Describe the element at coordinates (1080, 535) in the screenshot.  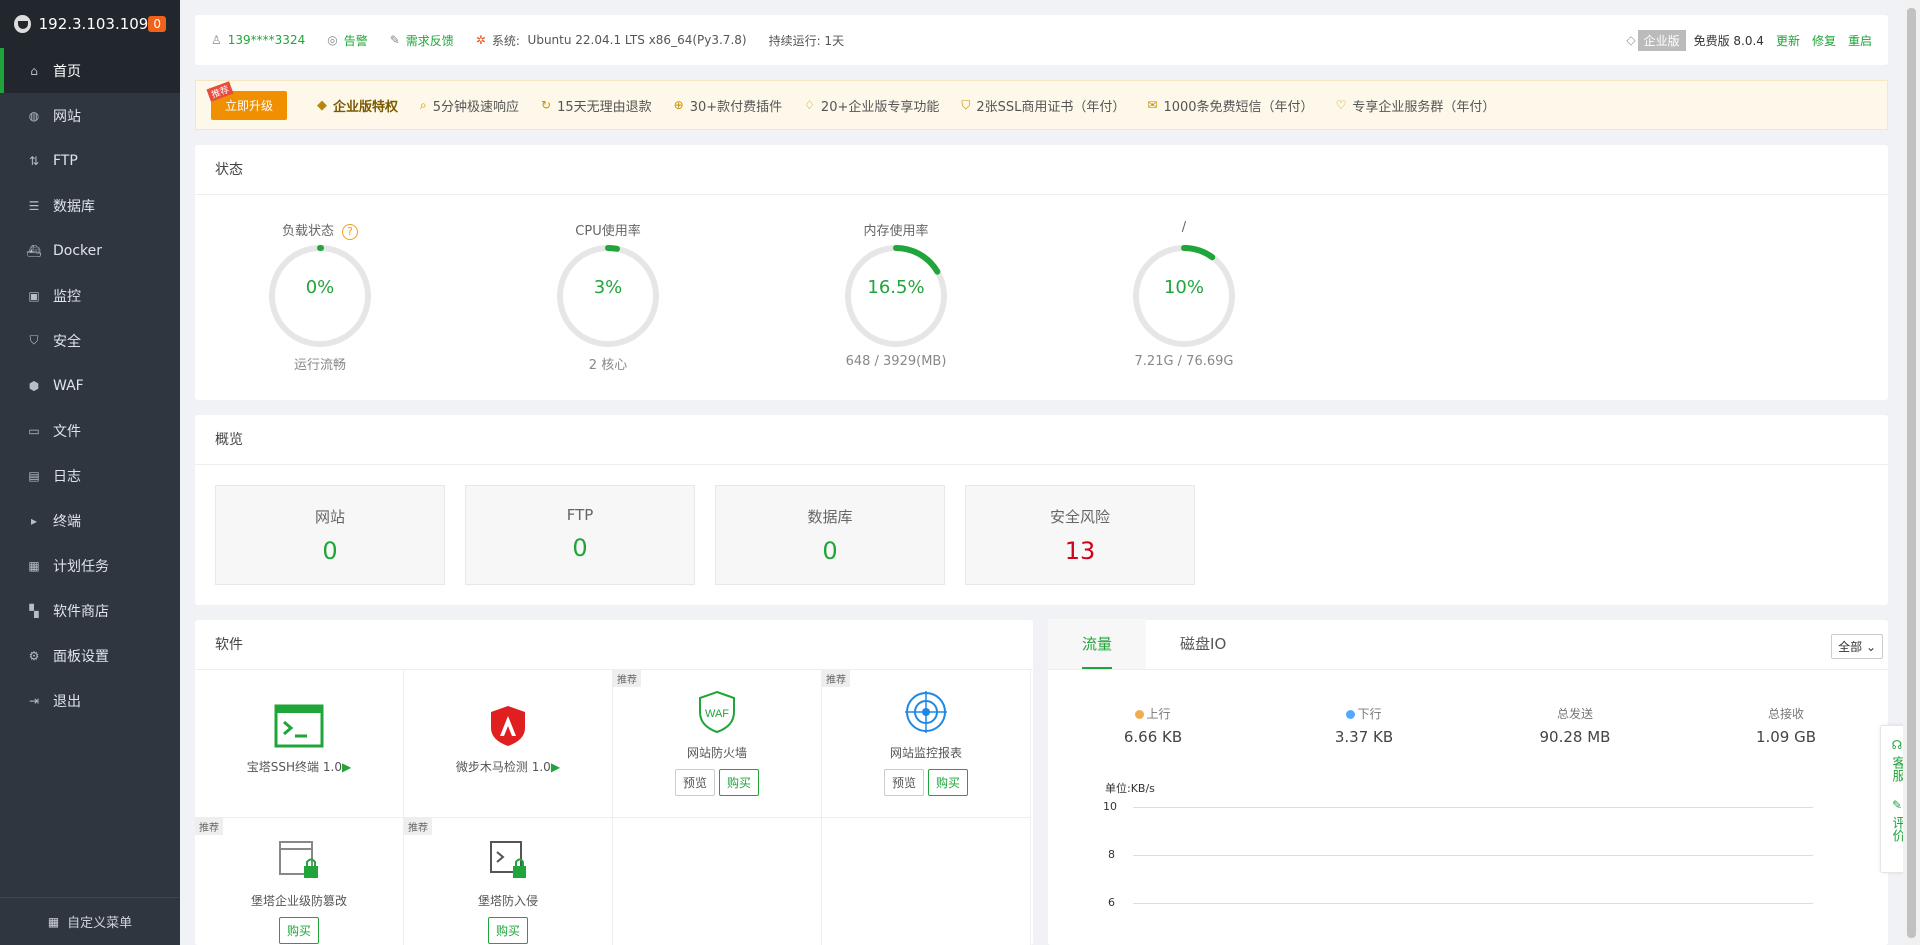
I see `overview-card: 安全风险 13` at that location.